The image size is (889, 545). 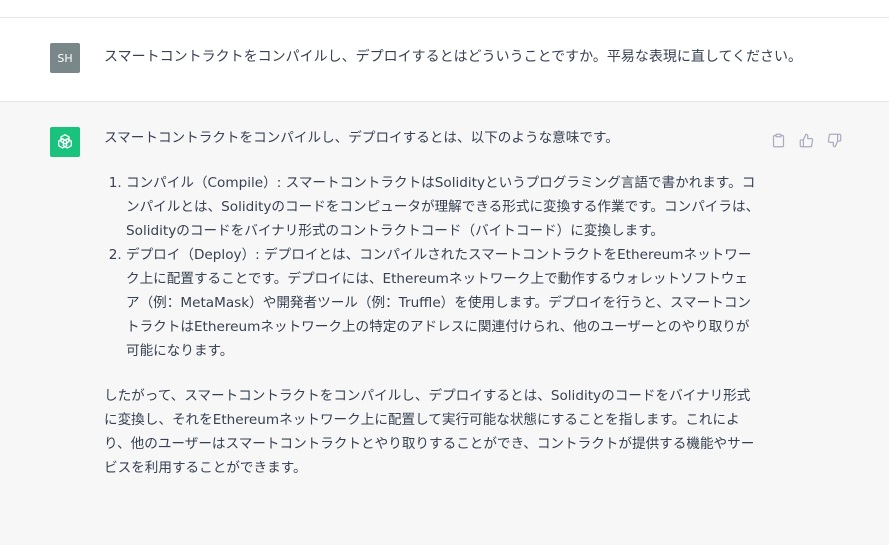 What do you see at coordinates (361, 138) in the screenshot?
I see `assistant-intro: スマートコントラクトをコンパイルし、デプロイするとは、以下のような意味です。` at bounding box center [361, 138].